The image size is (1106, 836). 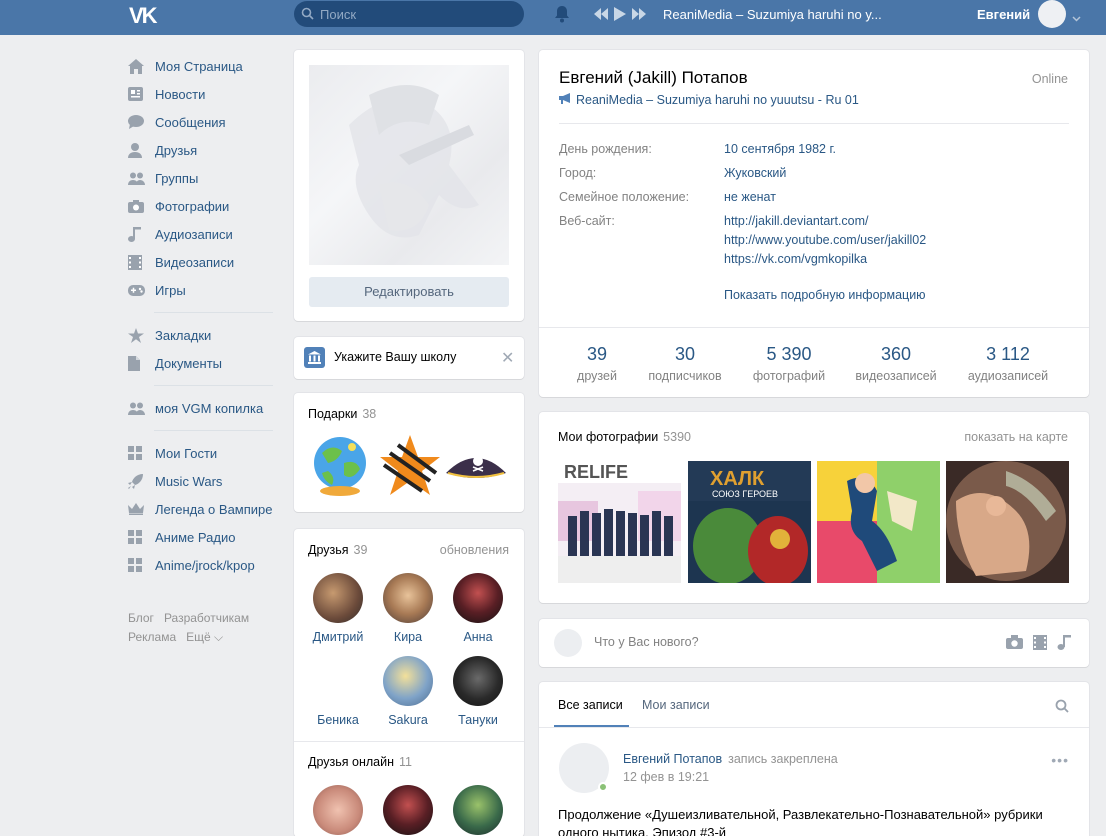 What do you see at coordinates (141, 408) in the screenshot?
I see `groups-icon` at bounding box center [141, 408].